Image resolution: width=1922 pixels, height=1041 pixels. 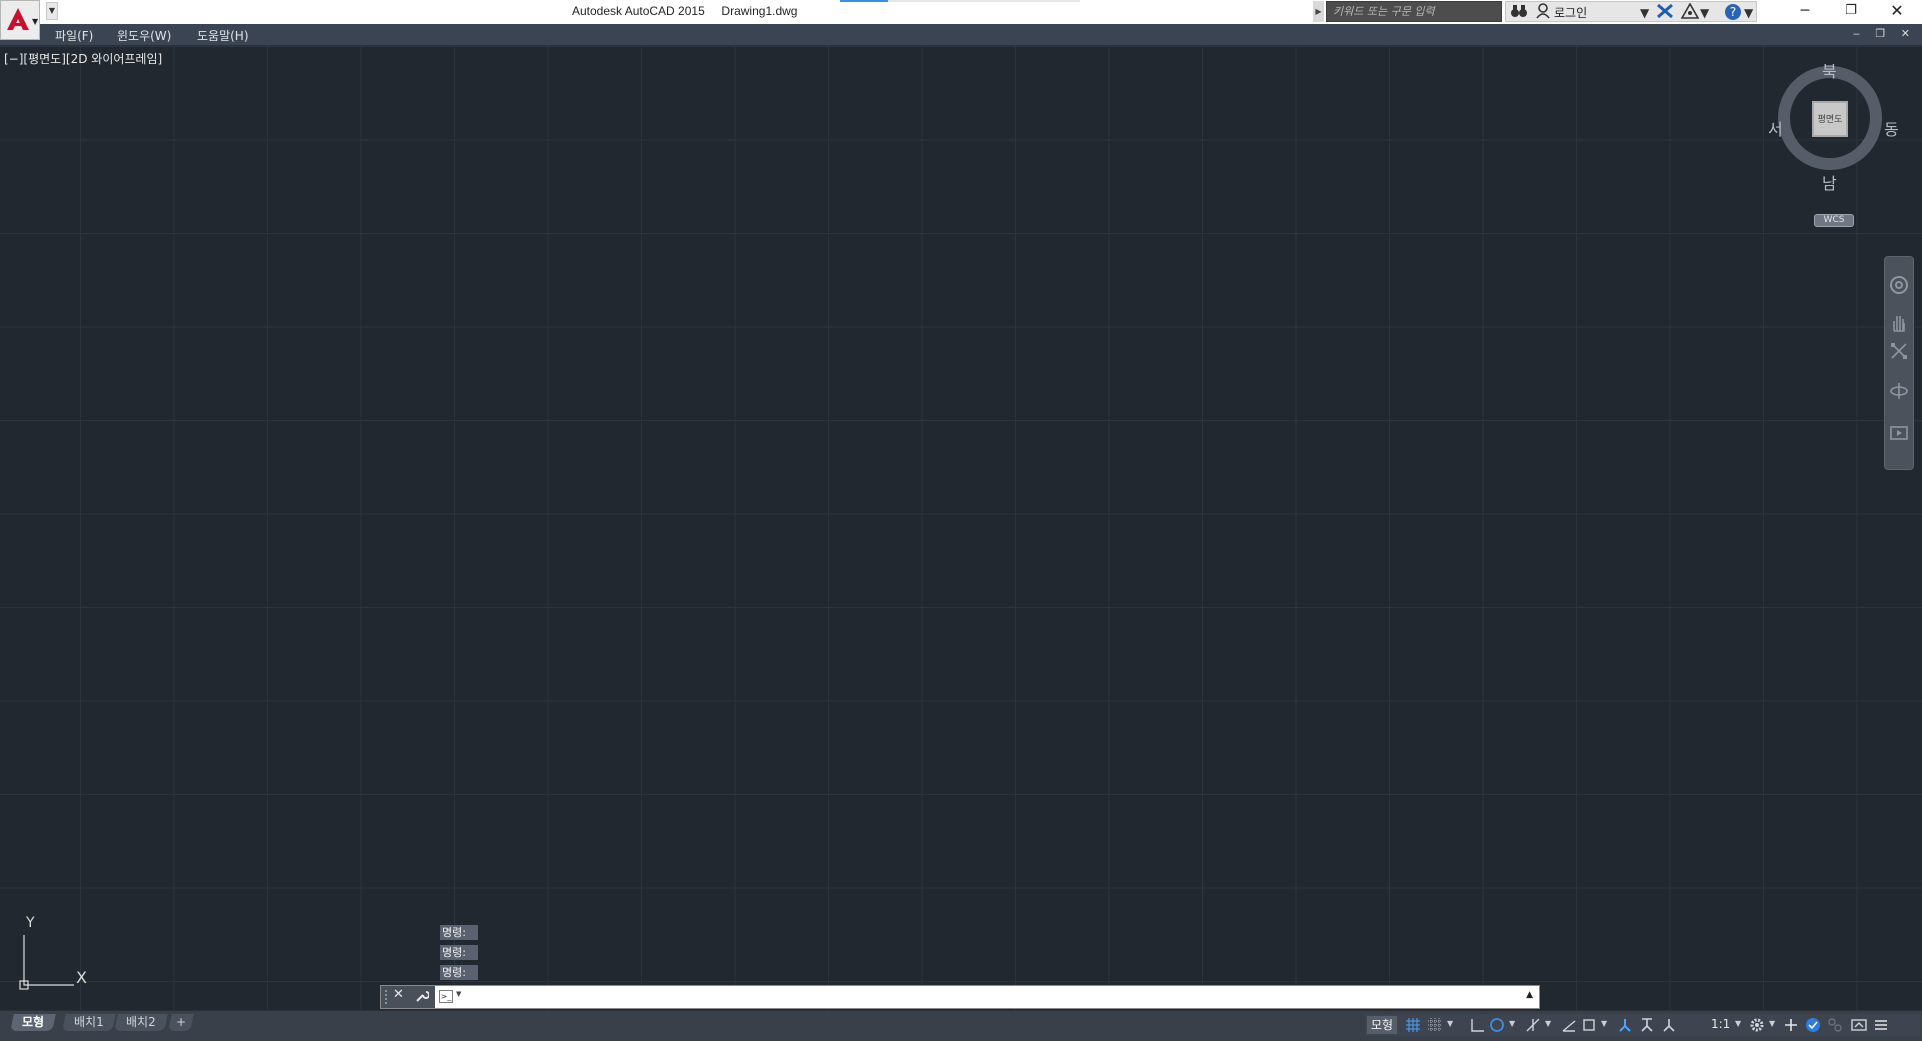 What do you see at coordinates (1543, 12) in the screenshot?
I see `user-icon` at bounding box center [1543, 12].